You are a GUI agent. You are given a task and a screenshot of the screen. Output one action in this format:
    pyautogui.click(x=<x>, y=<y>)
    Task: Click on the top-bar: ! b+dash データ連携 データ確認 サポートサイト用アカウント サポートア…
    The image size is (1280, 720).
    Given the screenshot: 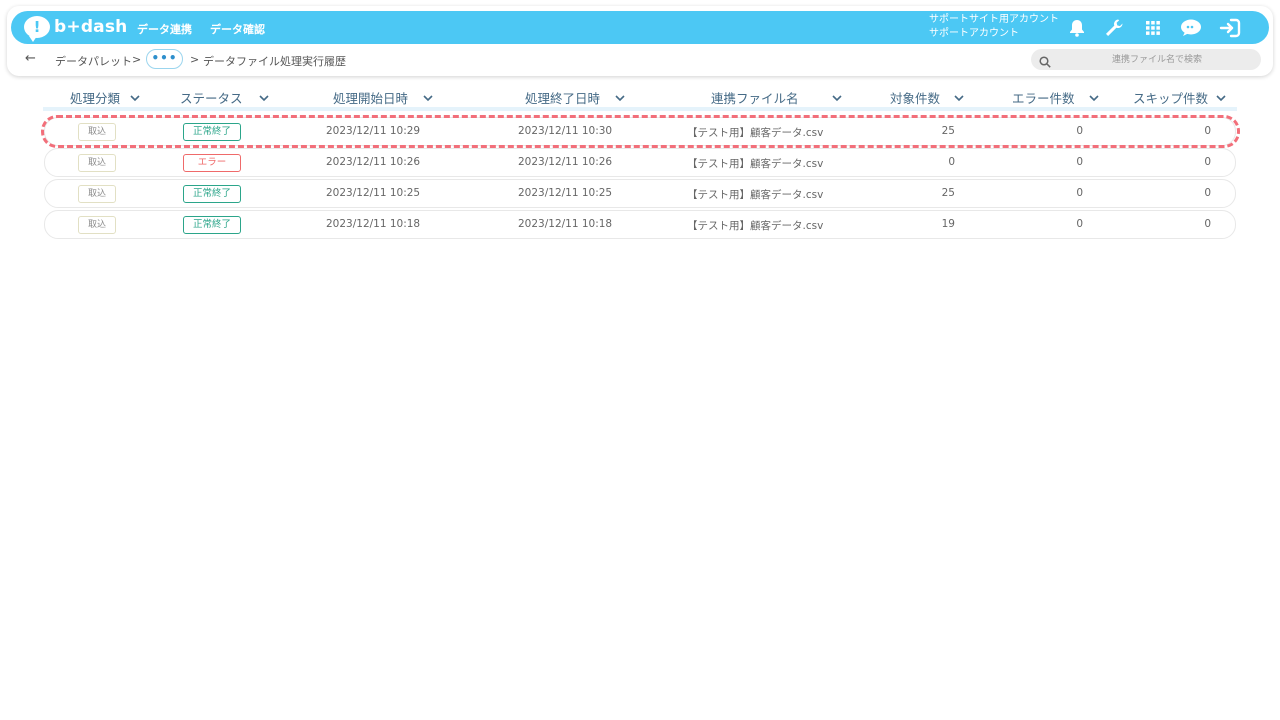 What is the action you would take?
    pyautogui.click(x=640, y=27)
    